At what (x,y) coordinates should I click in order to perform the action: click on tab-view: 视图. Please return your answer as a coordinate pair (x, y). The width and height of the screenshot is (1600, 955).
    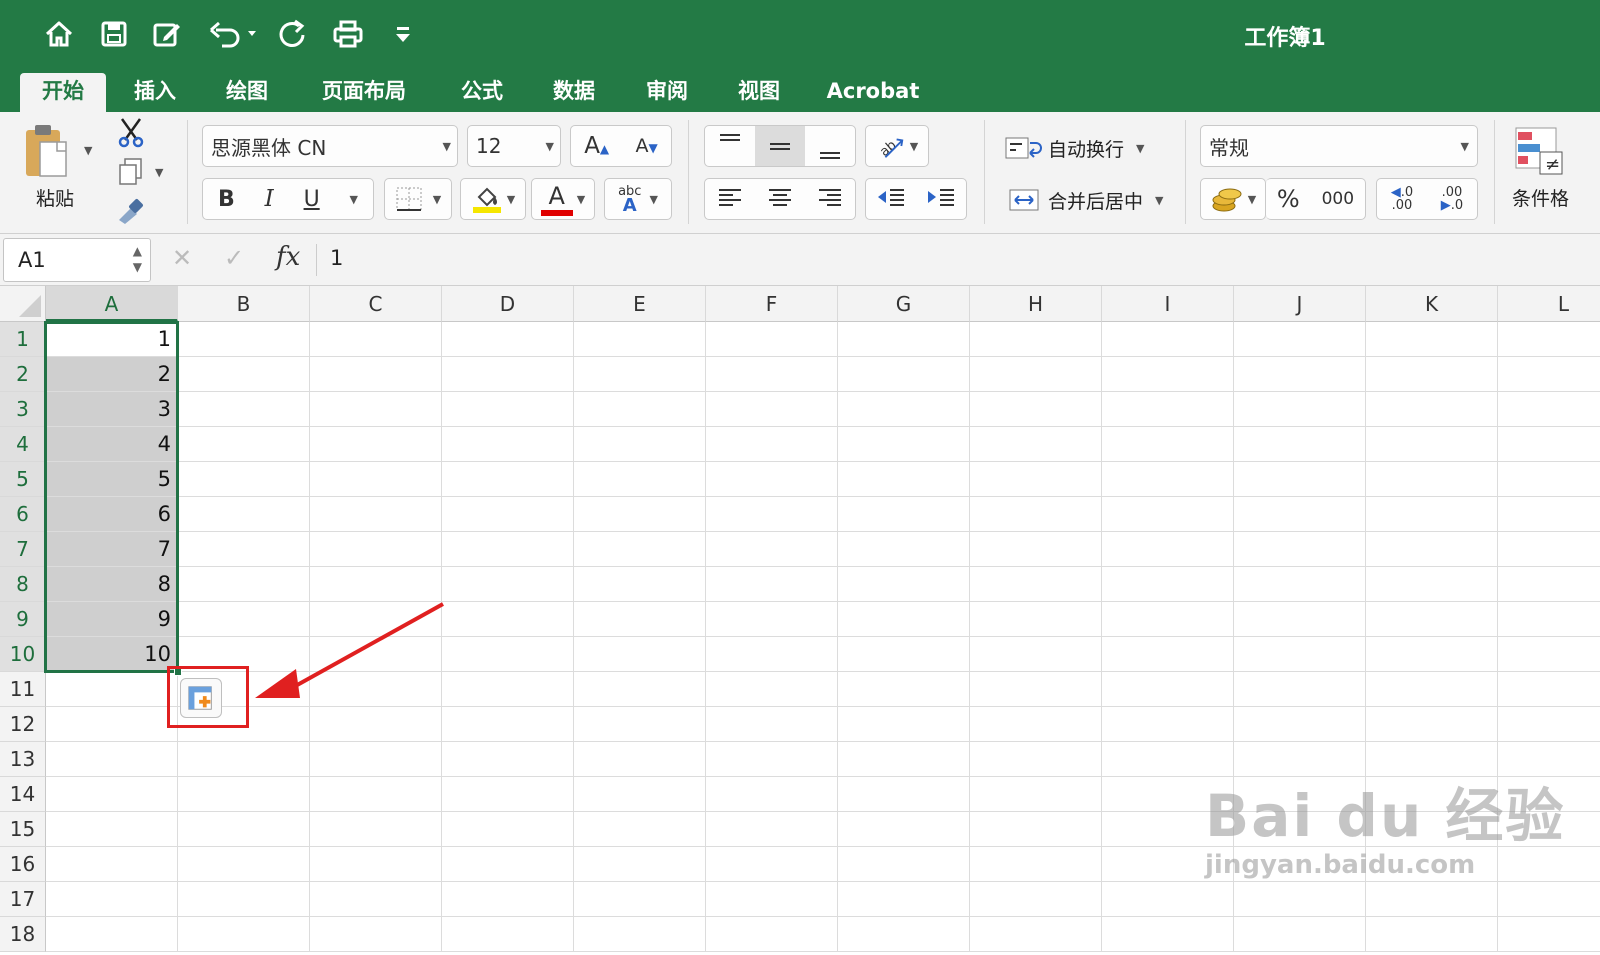
    Looking at the image, I should click on (759, 92).